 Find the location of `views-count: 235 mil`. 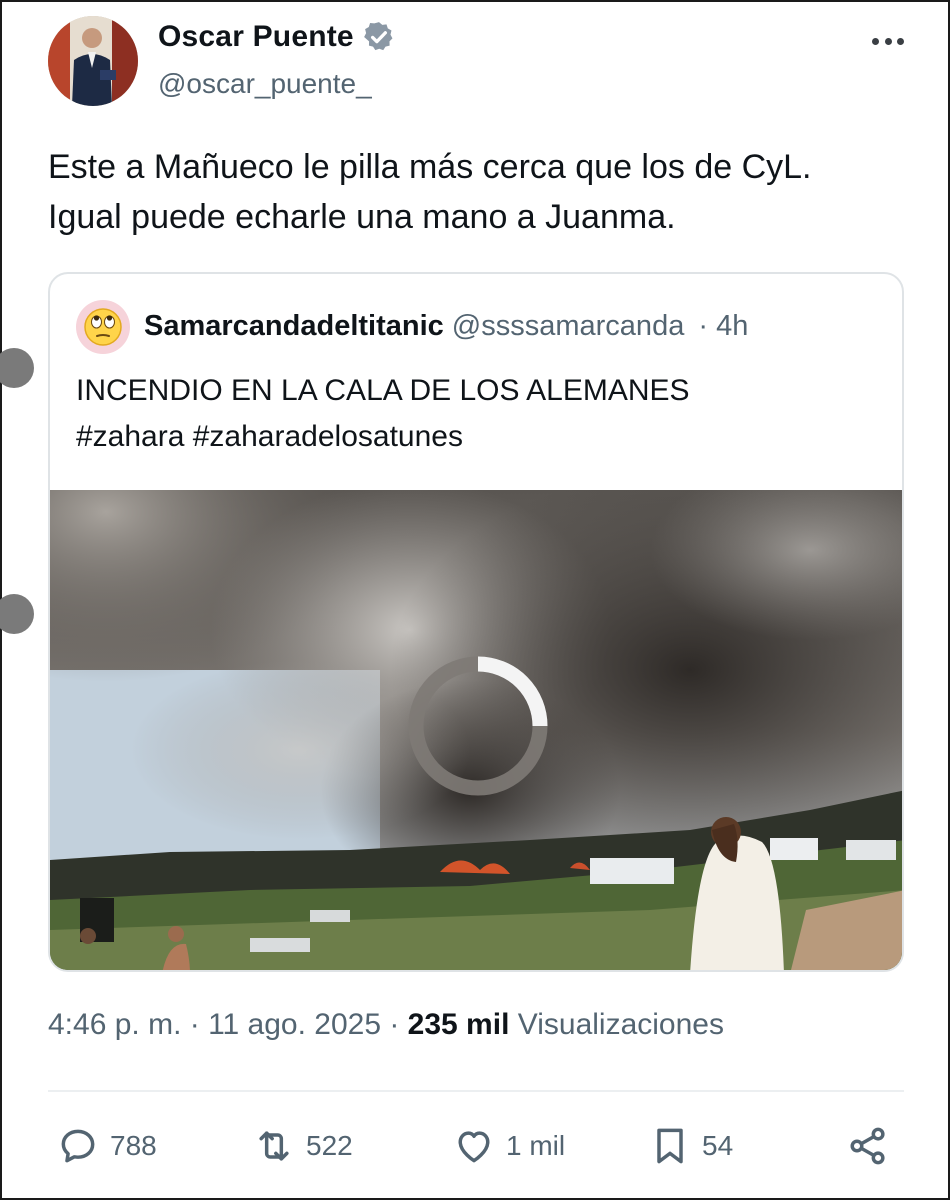

views-count: 235 mil is located at coordinates (458, 1024).